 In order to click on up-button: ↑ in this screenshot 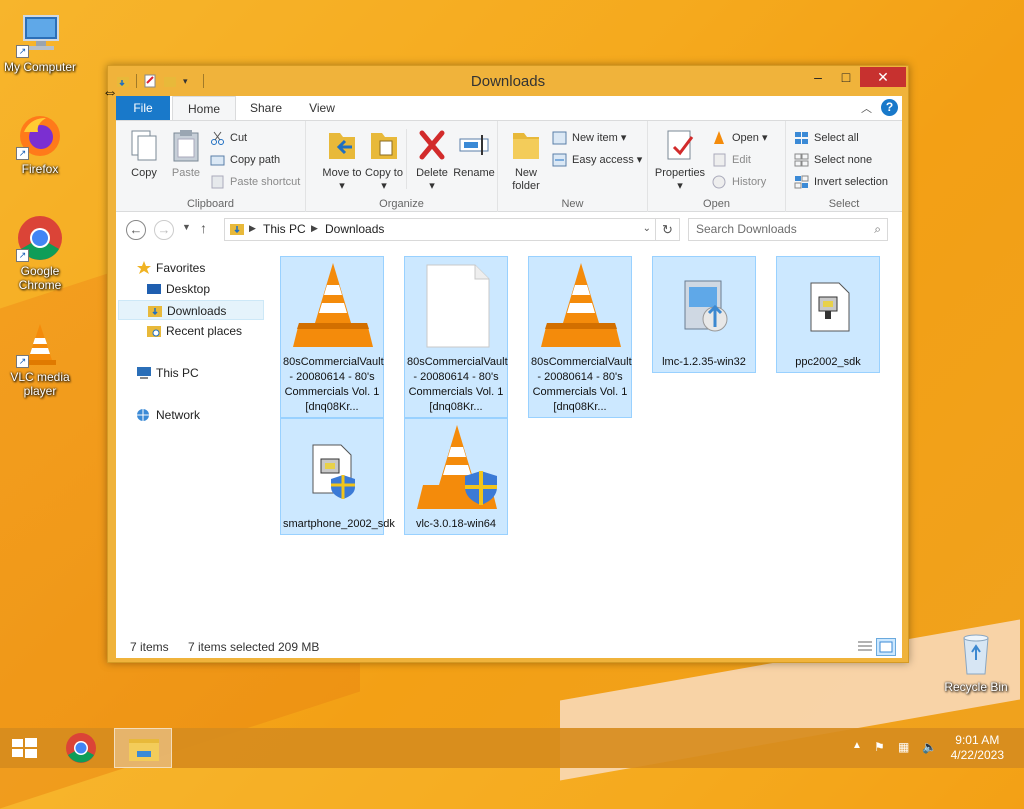, I will do `click(203, 228)`.